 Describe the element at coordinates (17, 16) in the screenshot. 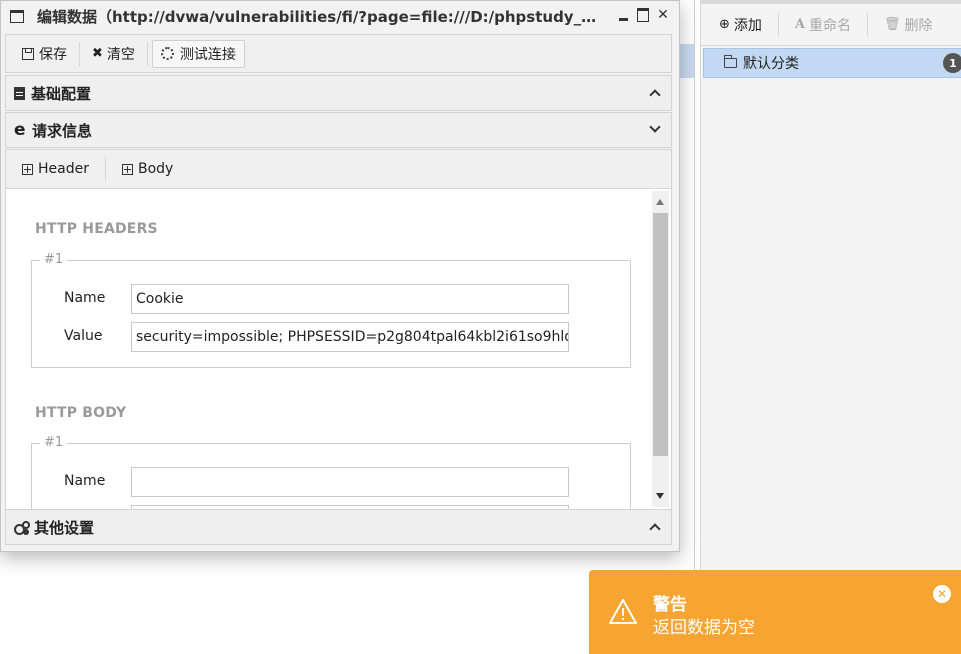

I see `window-icon` at that location.